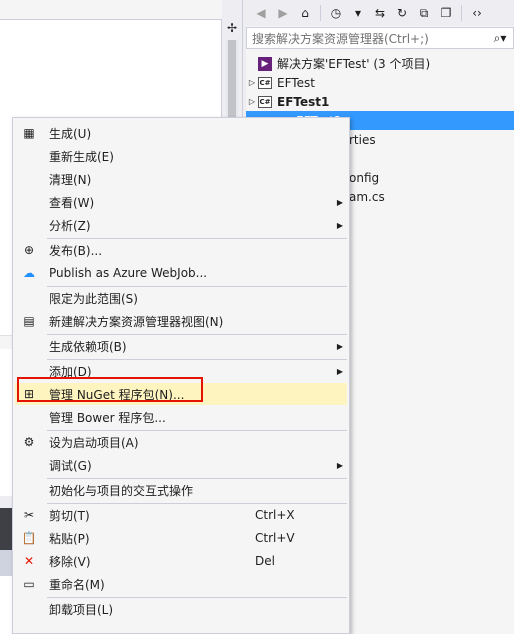 This screenshot has width=514, height=634. Describe the element at coordinates (354, 64) in the screenshot. I see `solution-label: 解决方案'EFTest' (3 个项目)` at that location.